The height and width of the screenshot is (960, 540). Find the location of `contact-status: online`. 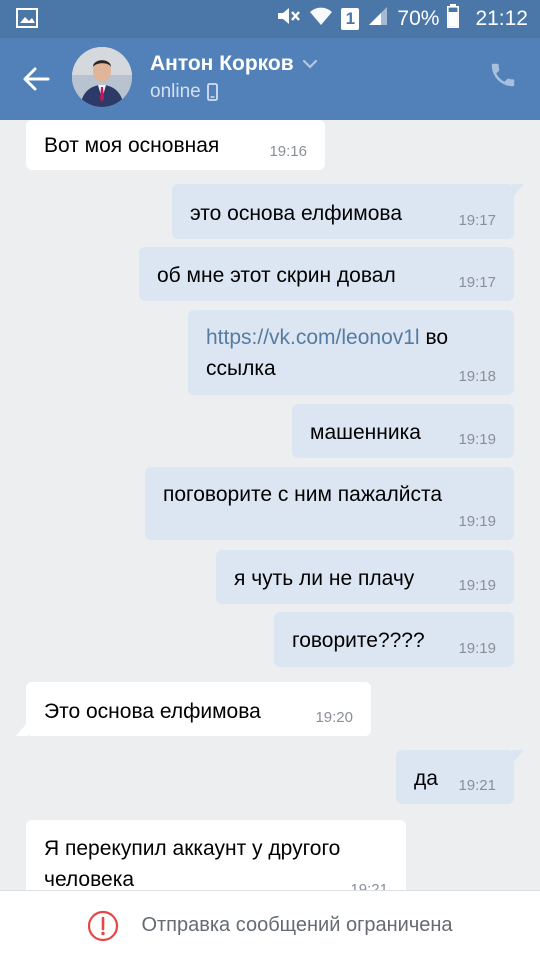

contact-status: online is located at coordinates (184, 92).